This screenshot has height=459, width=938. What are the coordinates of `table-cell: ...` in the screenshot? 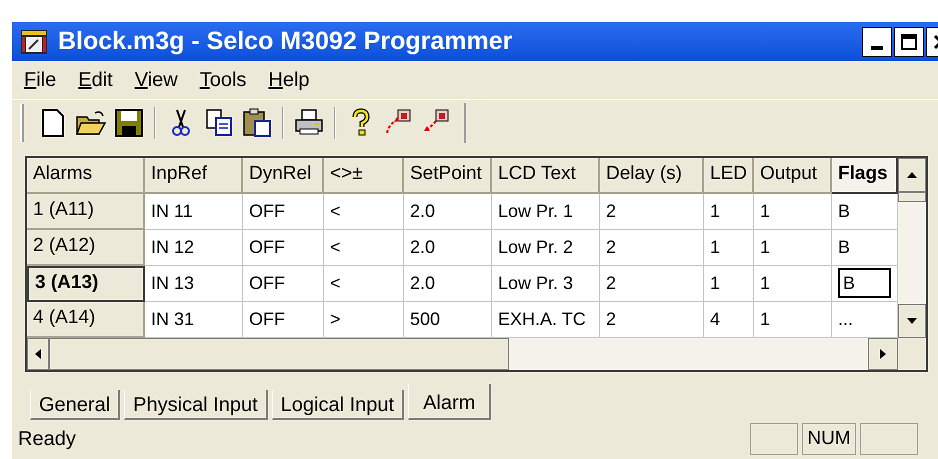 It's located at (865, 320).